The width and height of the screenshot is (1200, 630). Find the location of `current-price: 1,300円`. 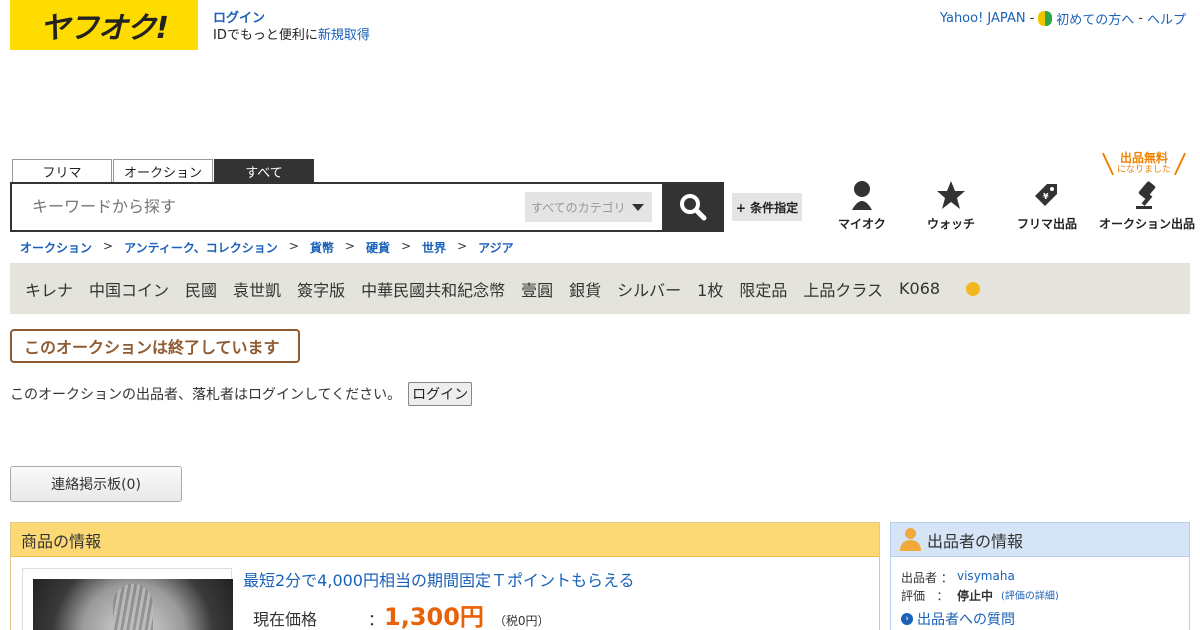

current-price: 1,300円 is located at coordinates (434, 616).